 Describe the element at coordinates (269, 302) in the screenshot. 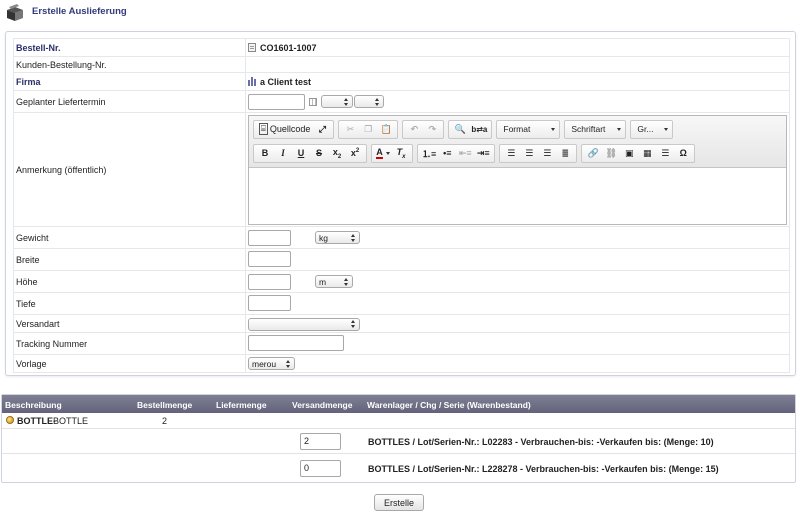

I see `depth-input` at that location.